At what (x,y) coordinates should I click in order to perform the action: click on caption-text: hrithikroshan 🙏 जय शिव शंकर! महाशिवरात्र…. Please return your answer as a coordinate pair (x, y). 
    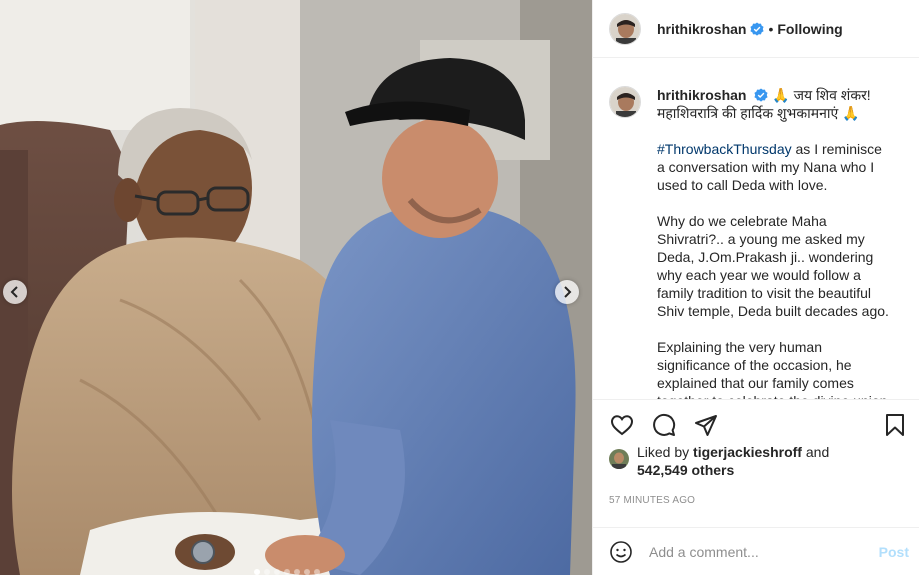
    Looking at the image, I should click on (775, 242).